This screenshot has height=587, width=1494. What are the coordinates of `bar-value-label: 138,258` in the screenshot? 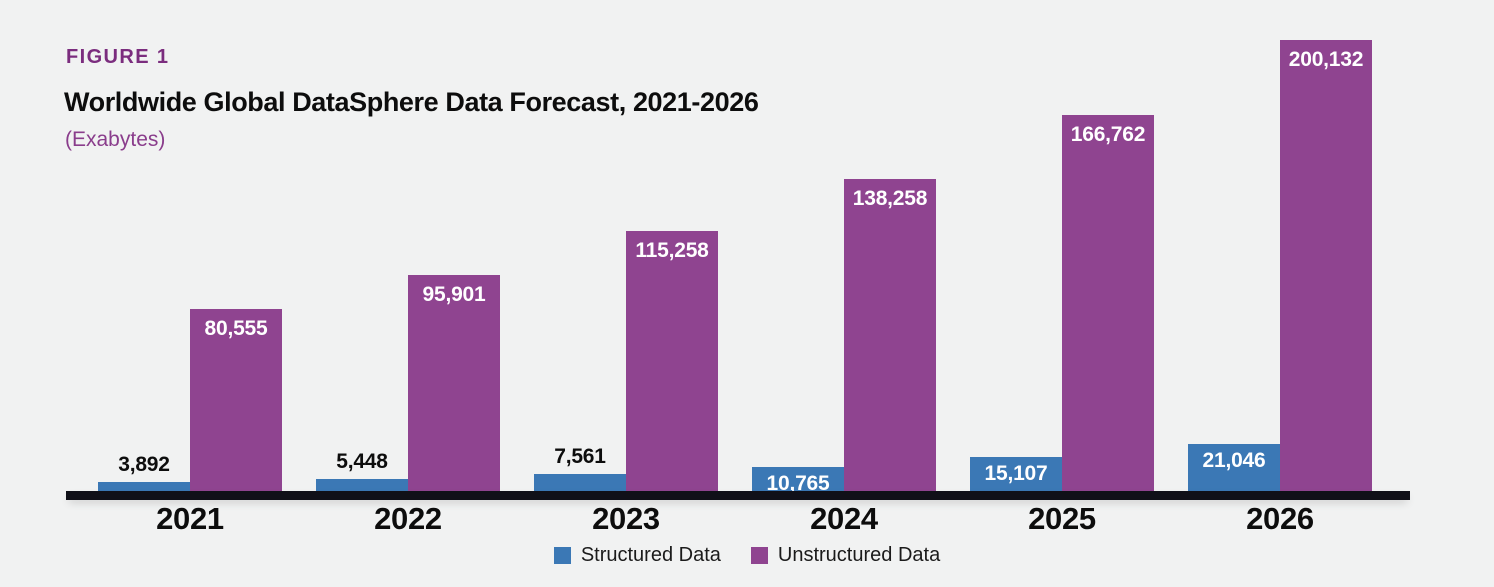 It's located at (890, 198).